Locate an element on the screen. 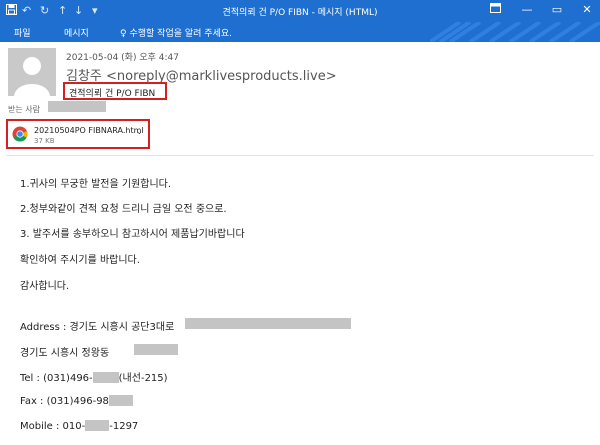 The width and height of the screenshot is (600, 445). email-date: 2021-05-04 (화) 오후 4:47 is located at coordinates (122, 58).